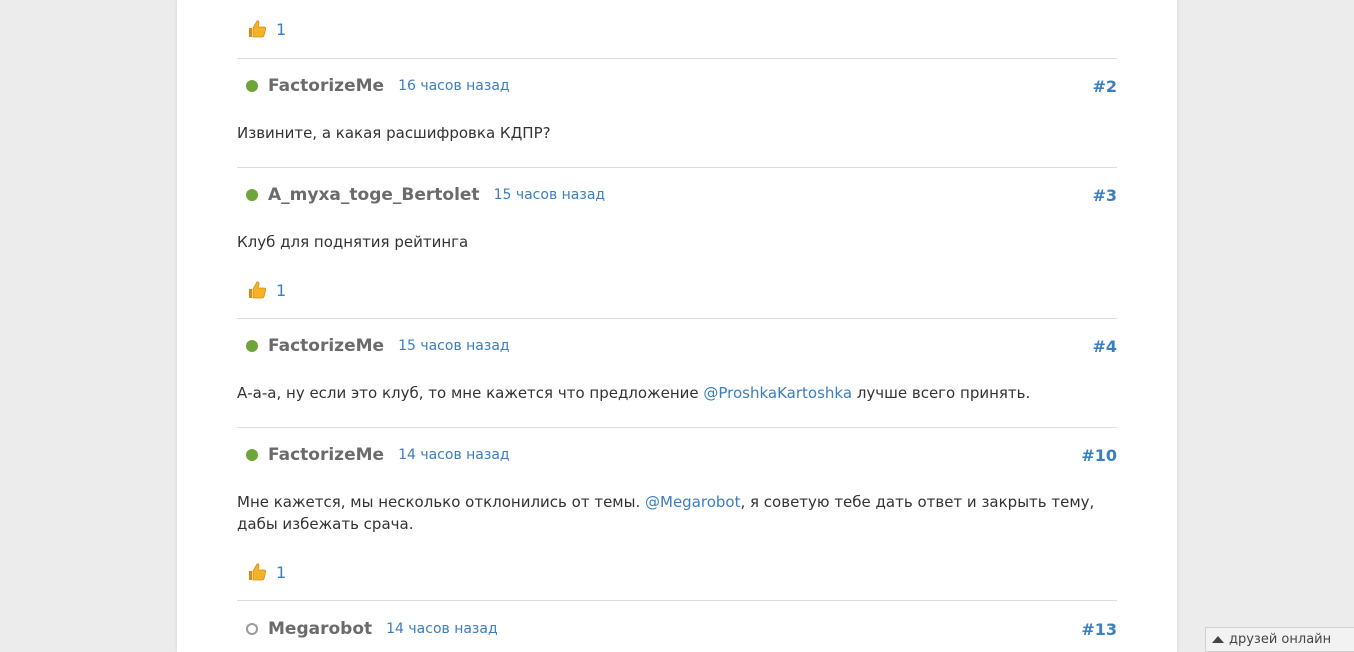  What do you see at coordinates (677, 86) in the screenshot?
I see `post-header: FactorizeMe 16 часов назад #2` at bounding box center [677, 86].